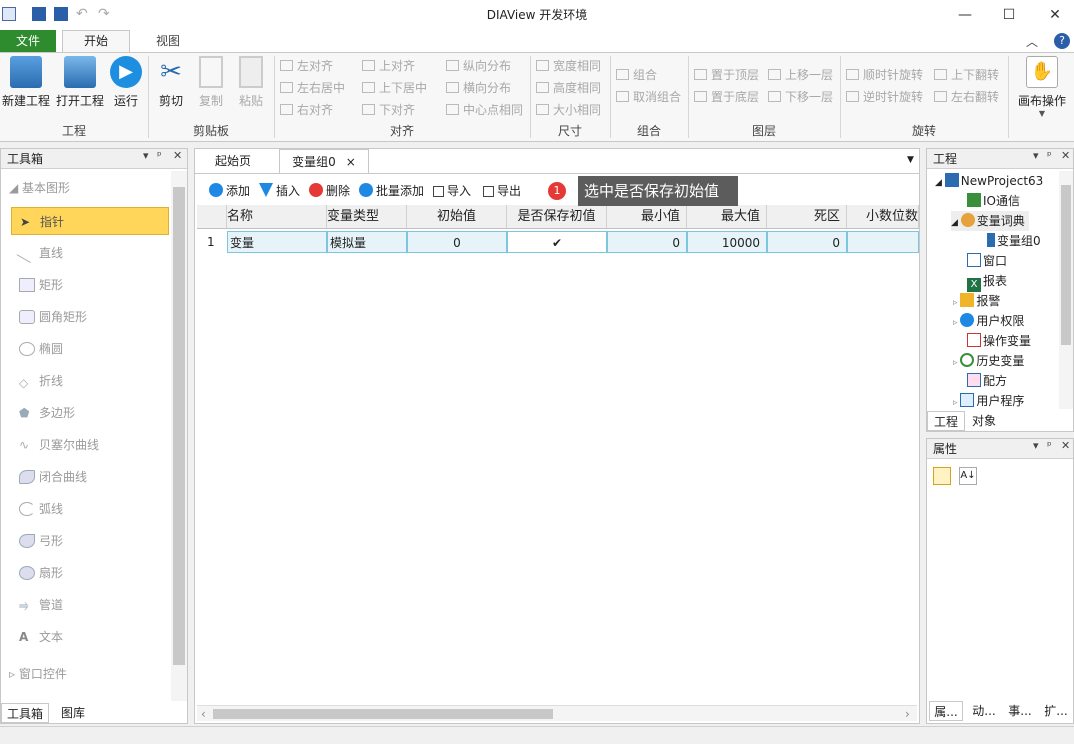 This screenshot has width=1074, height=744. What do you see at coordinates (367, 242) in the screenshot?
I see `cell-type: 模拟量` at bounding box center [367, 242].